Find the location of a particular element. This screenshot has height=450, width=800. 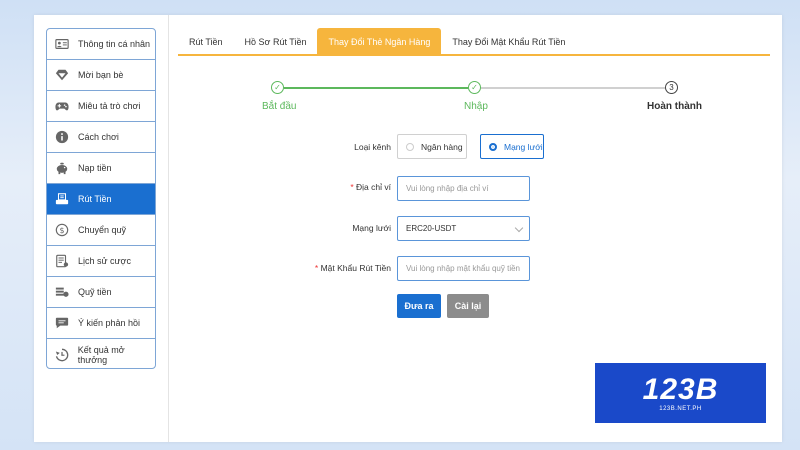

tab-underline is located at coordinates (474, 55).